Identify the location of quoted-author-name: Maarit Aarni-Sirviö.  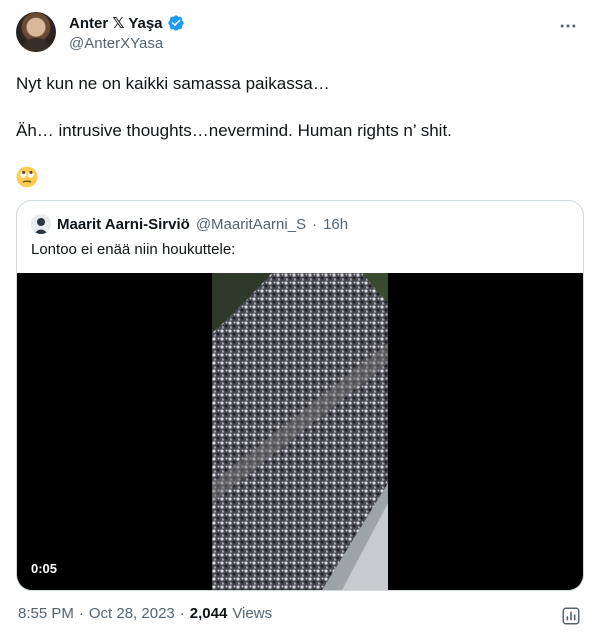
(123, 224).